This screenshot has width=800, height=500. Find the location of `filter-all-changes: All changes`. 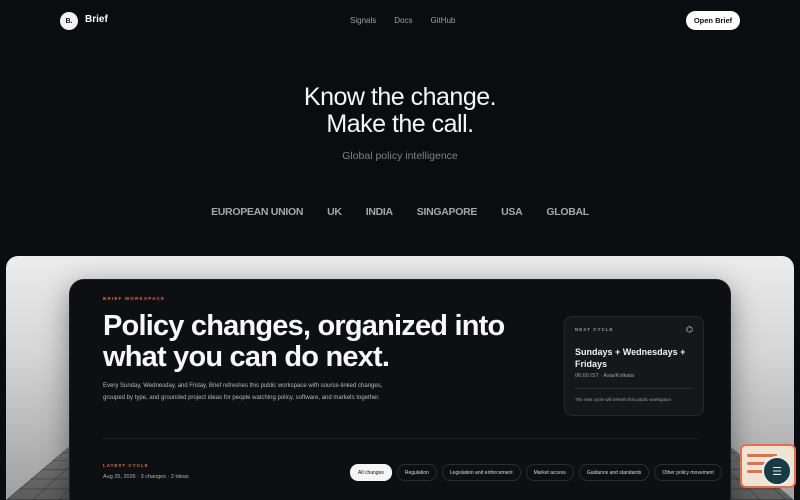

filter-all-changes: All changes is located at coordinates (371, 472).